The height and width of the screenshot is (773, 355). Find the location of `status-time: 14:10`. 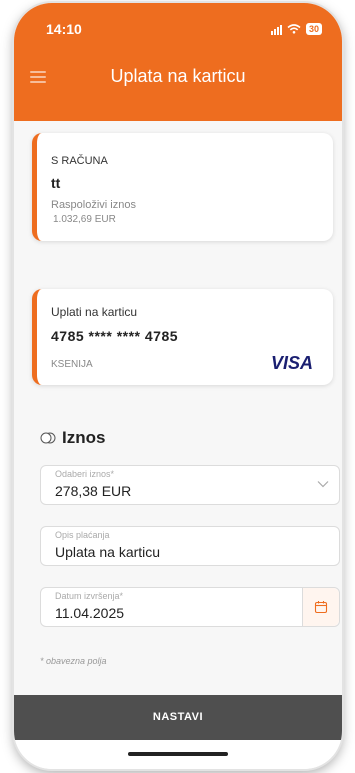

status-time: 14:10 is located at coordinates (64, 29).